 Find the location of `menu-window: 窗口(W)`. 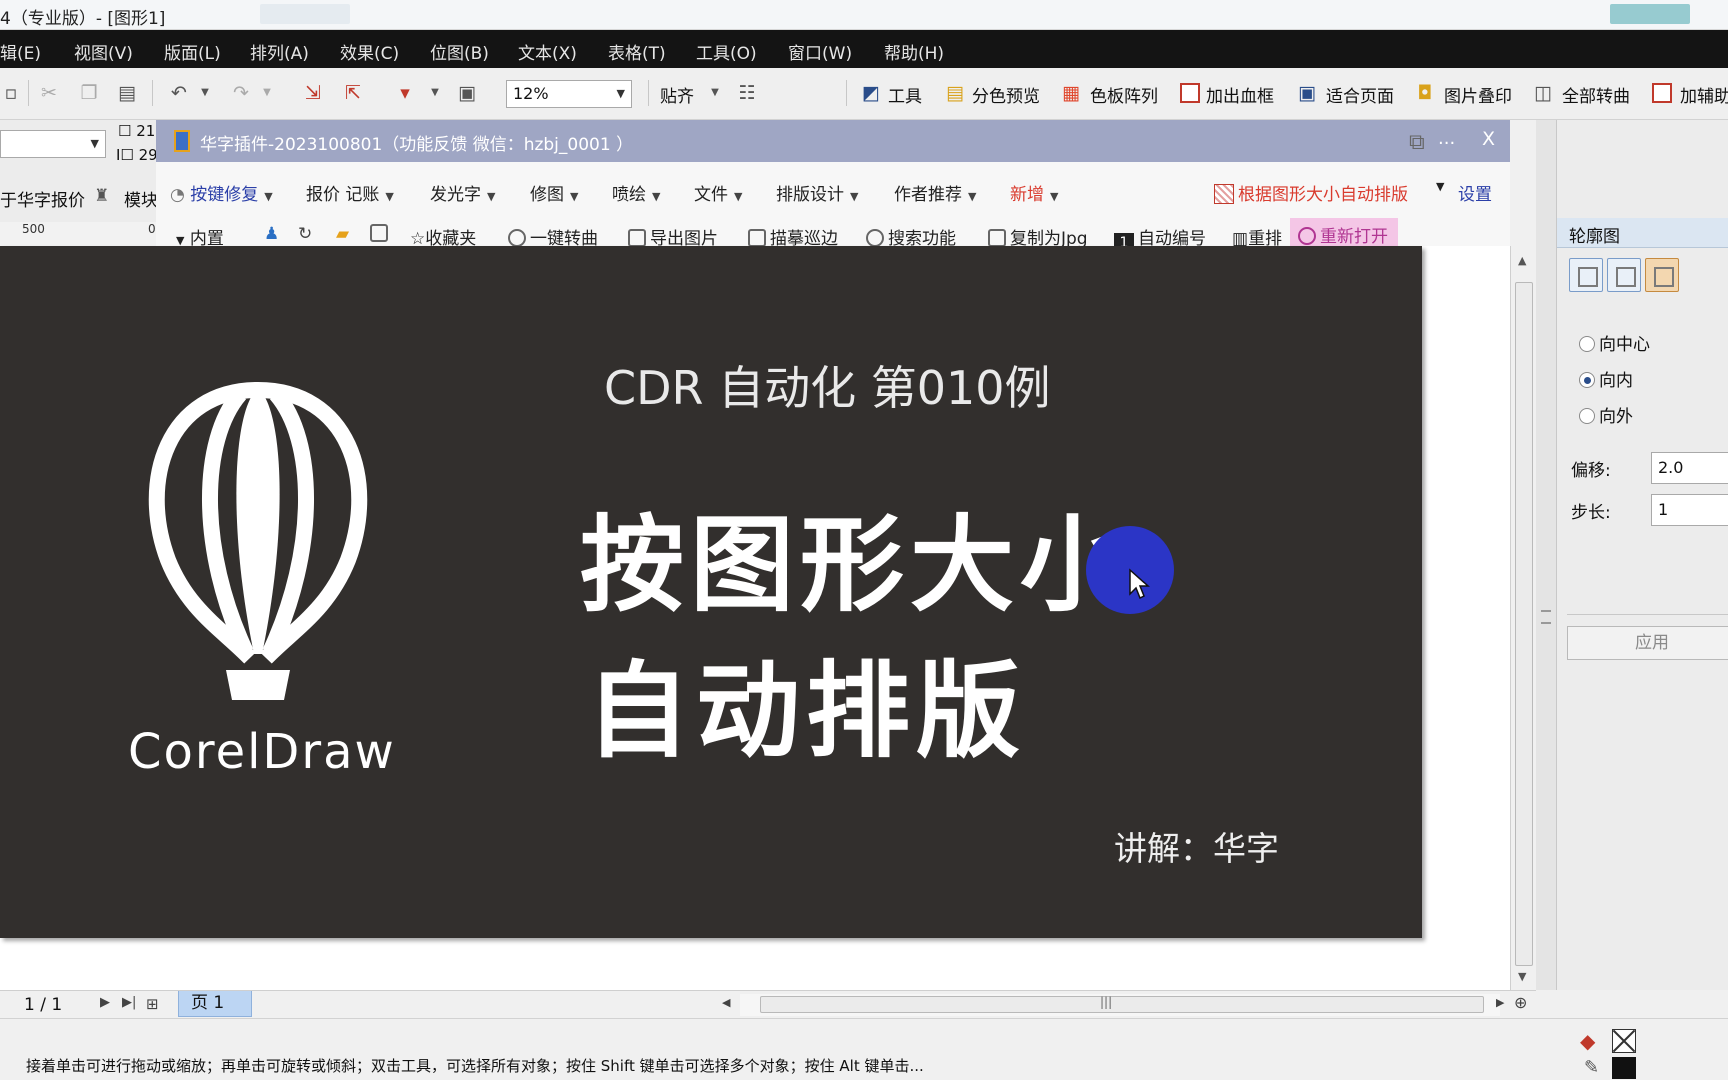

menu-window: 窗口(W) is located at coordinates (820, 51).